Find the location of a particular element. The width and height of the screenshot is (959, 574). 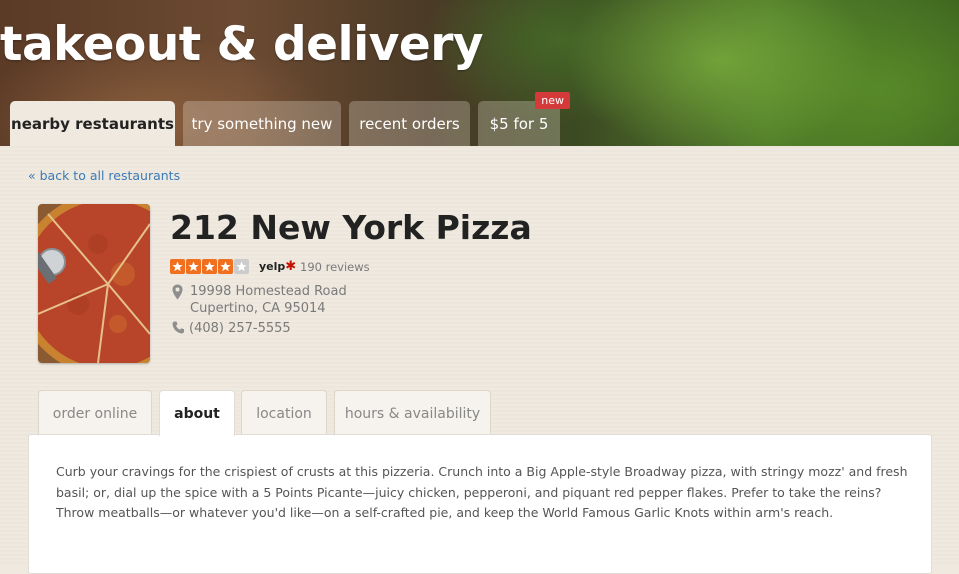

tab-label: nearby restaurants is located at coordinates (92, 124).